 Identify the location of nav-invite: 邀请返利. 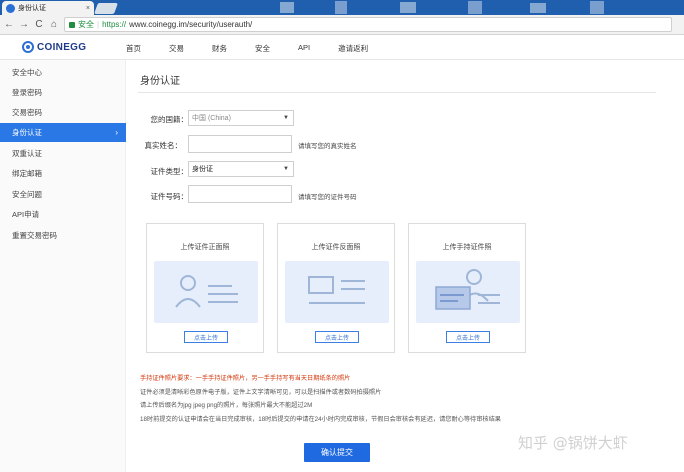
(353, 48).